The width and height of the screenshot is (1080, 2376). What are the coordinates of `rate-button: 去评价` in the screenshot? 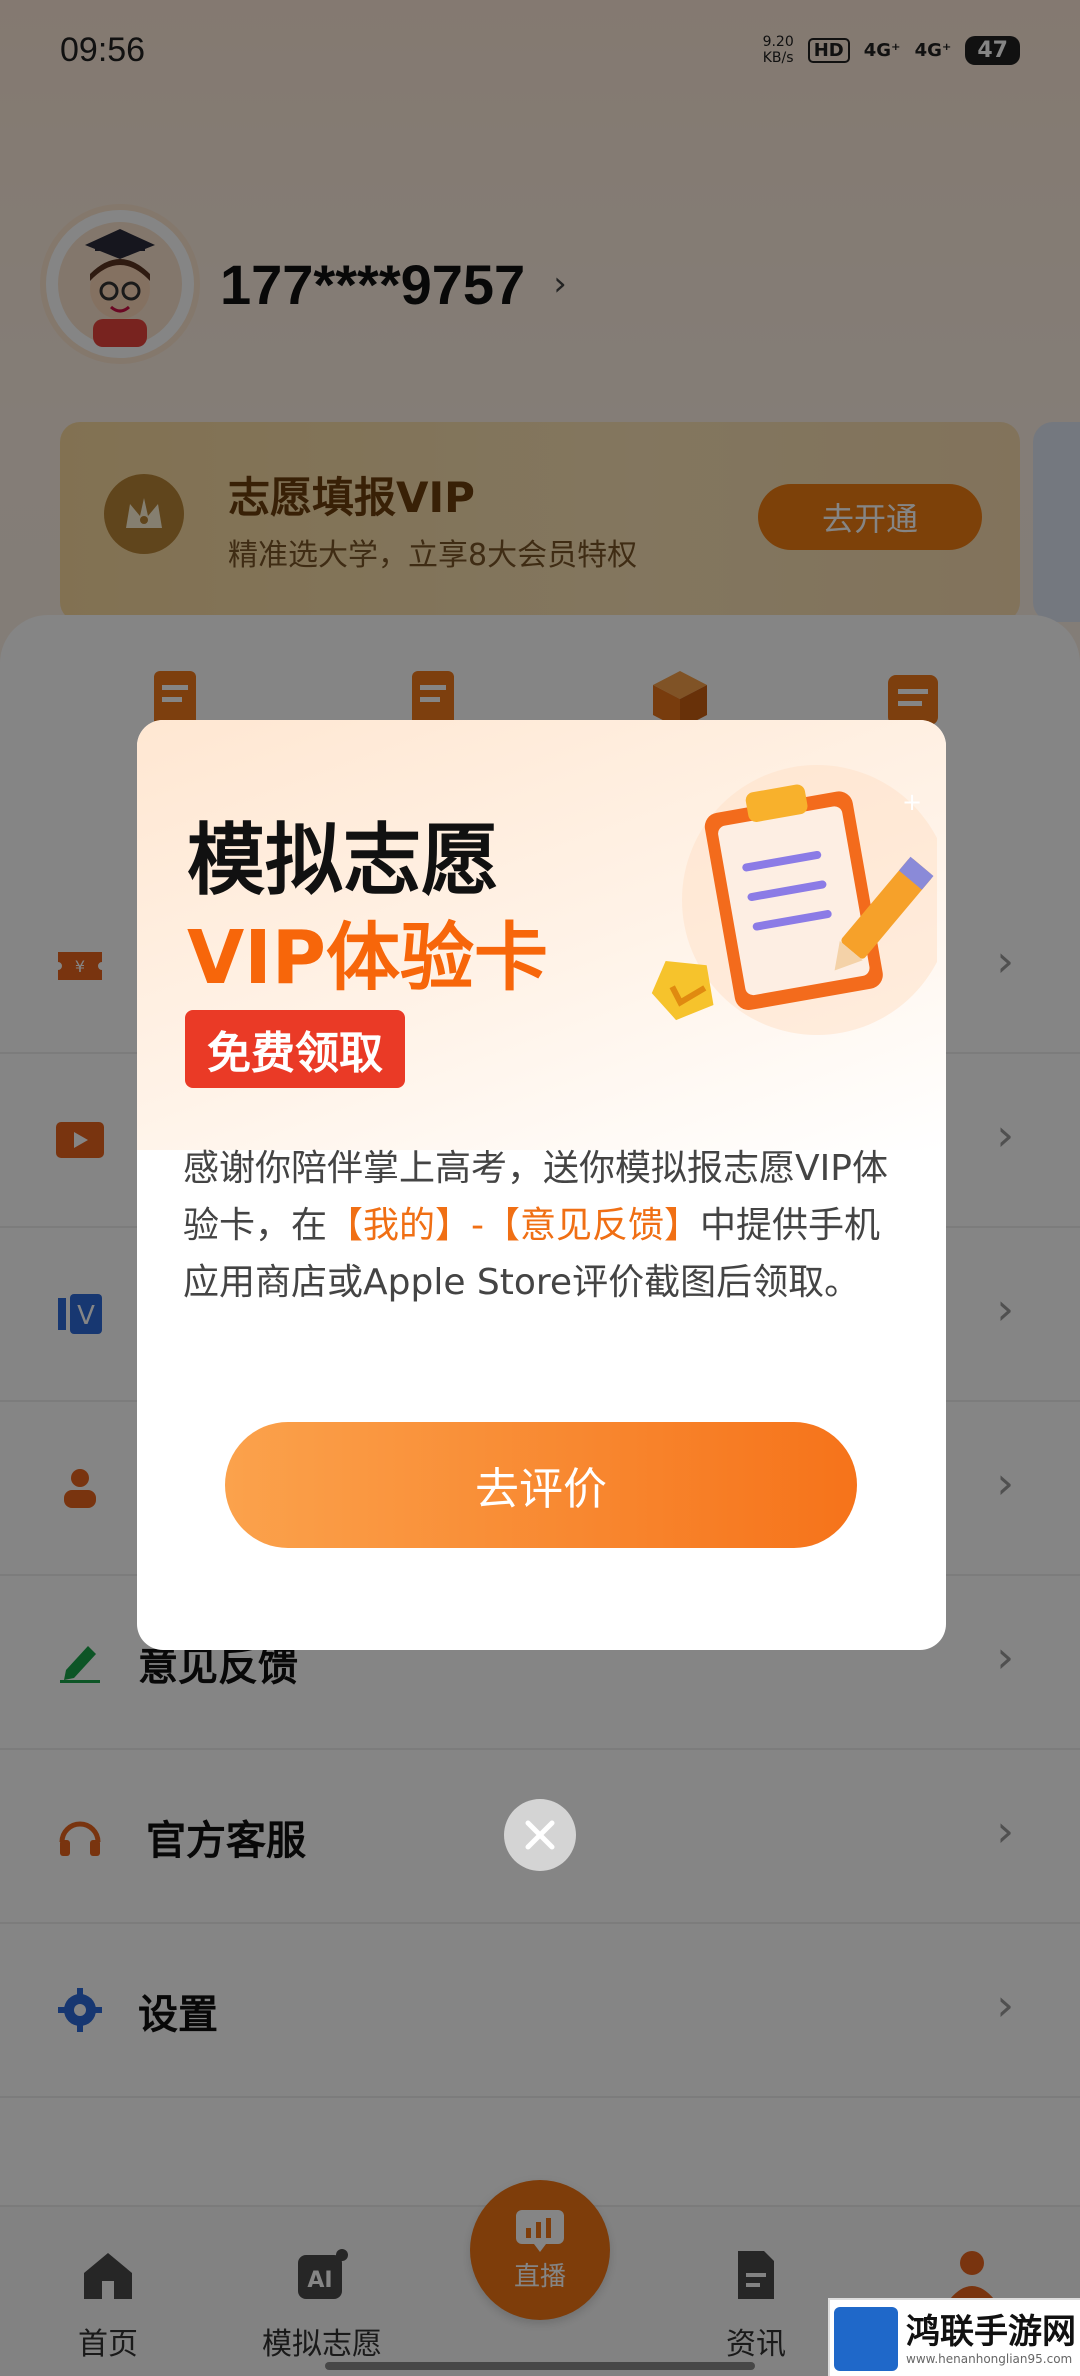 It's located at (541, 1485).